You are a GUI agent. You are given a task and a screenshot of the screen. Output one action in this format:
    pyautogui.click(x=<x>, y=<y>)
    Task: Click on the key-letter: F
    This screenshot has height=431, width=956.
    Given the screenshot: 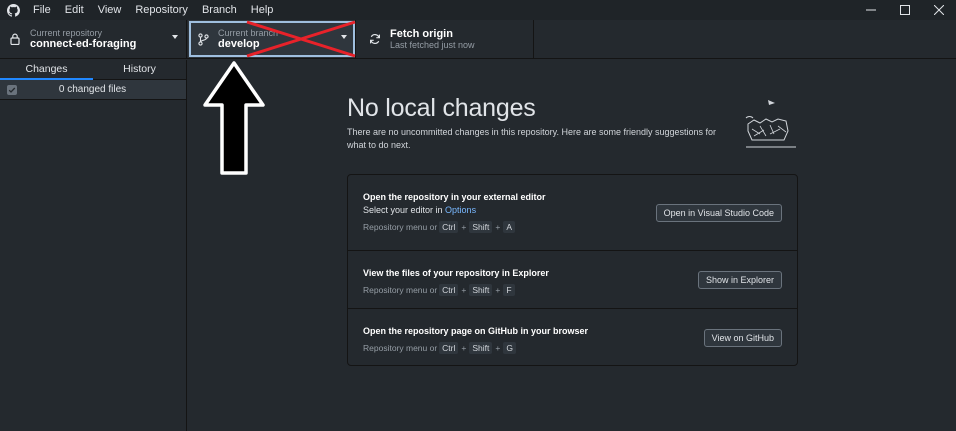 What is the action you would take?
    pyautogui.click(x=509, y=290)
    